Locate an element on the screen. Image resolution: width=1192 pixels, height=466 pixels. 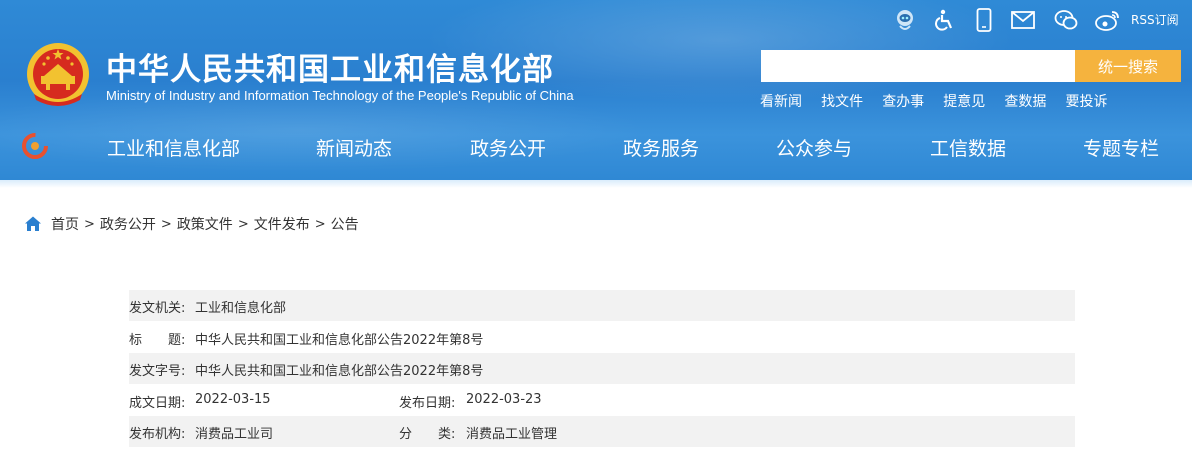
info-row-dates: 成文日期: 2022-03-15 发布日期: 2022-03-23 is located at coordinates (602, 400).